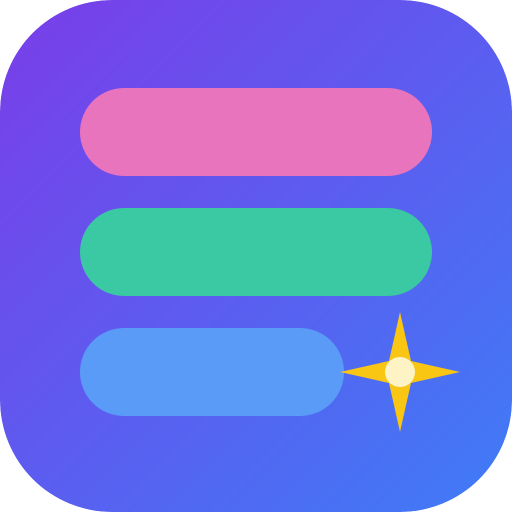  What do you see at coordinates (400, 372) in the screenshot?
I see `sparkle-center` at bounding box center [400, 372].